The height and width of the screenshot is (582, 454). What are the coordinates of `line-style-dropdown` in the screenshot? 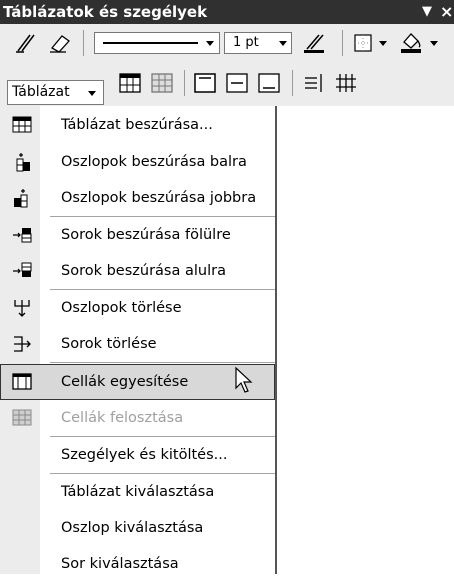 It's located at (157, 43).